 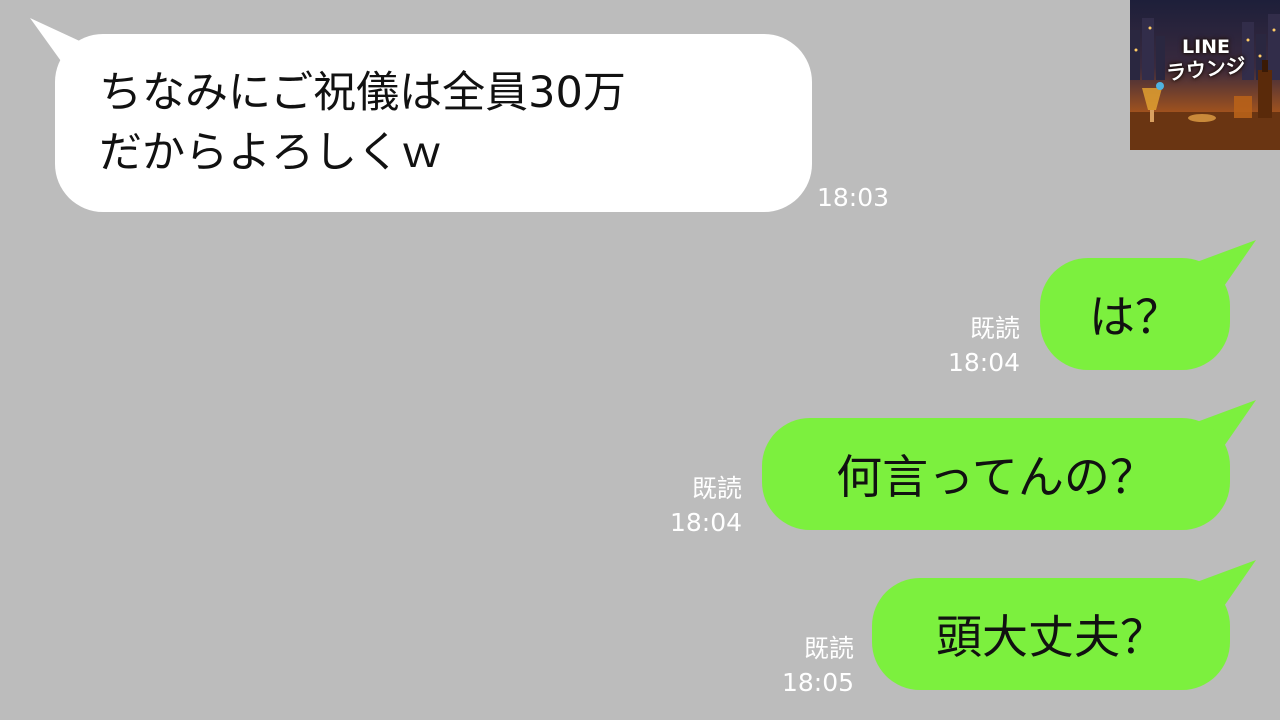 What do you see at coordinates (362, 123) in the screenshot?
I see `message-text: ちなみにご祝儀は全員30万 だからよろしくｗ` at bounding box center [362, 123].